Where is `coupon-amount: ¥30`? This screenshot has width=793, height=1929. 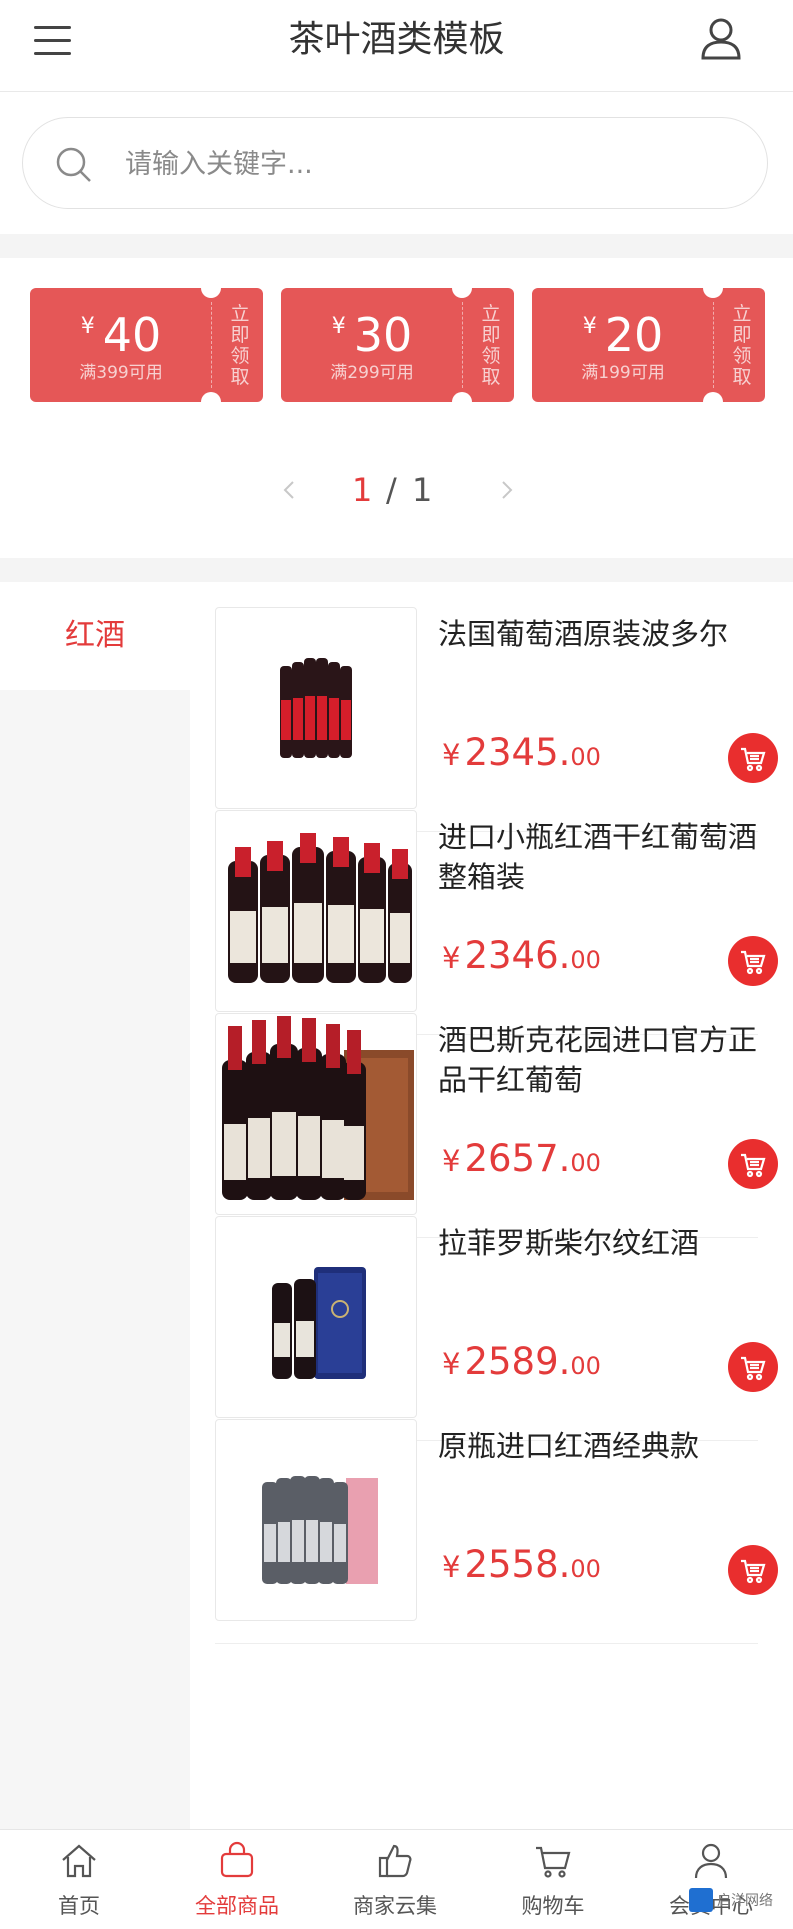 coupon-amount: ¥30 is located at coordinates (372, 331).